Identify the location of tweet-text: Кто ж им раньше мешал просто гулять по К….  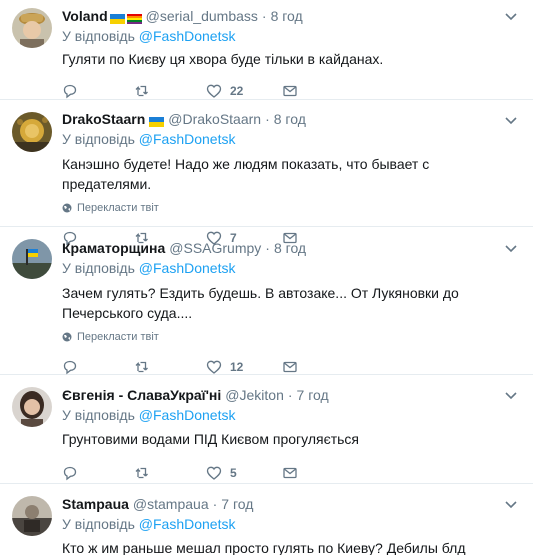
(264, 547).